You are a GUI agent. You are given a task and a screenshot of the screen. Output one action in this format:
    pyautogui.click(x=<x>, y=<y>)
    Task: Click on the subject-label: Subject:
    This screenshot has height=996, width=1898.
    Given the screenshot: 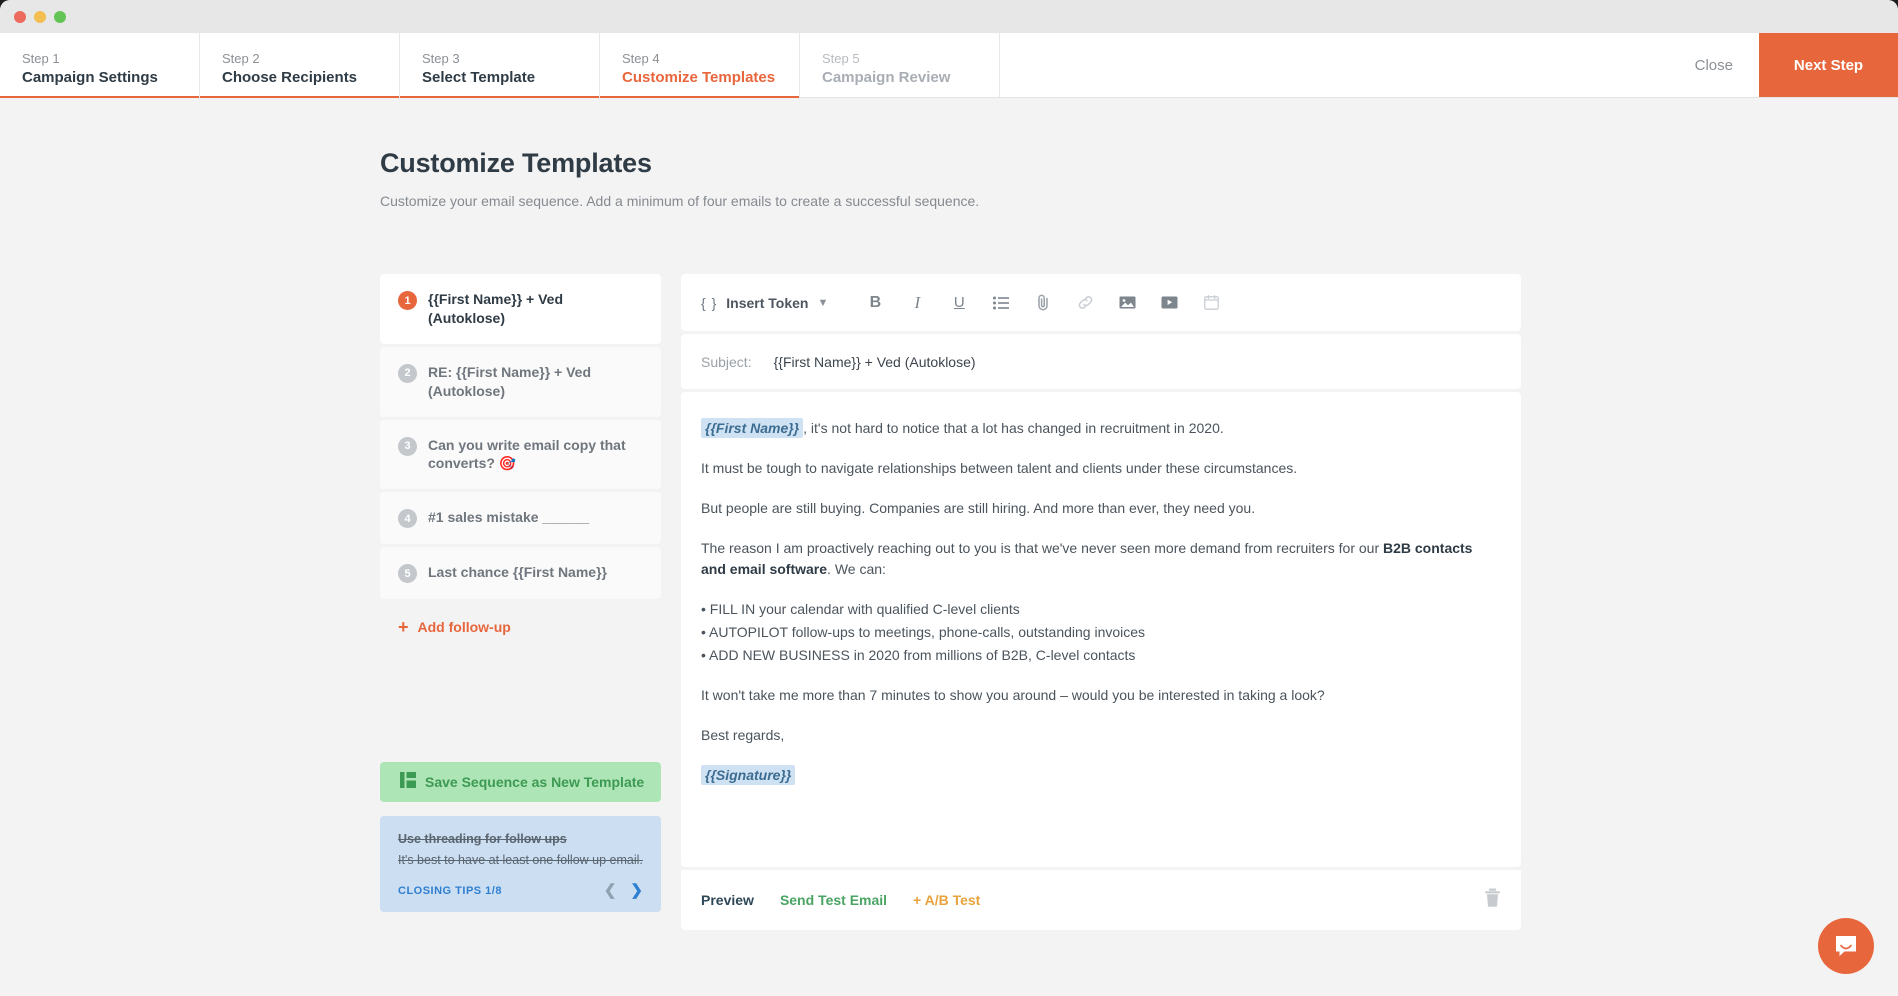 What is the action you would take?
    pyautogui.click(x=726, y=361)
    